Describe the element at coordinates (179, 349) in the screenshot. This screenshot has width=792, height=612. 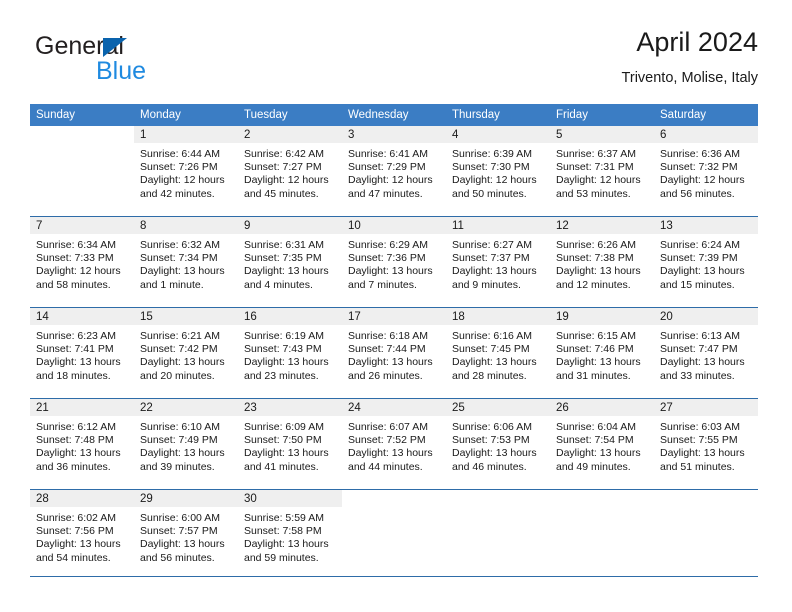
I see `day-sunset-text: Sunset: 7:42 PM` at that location.